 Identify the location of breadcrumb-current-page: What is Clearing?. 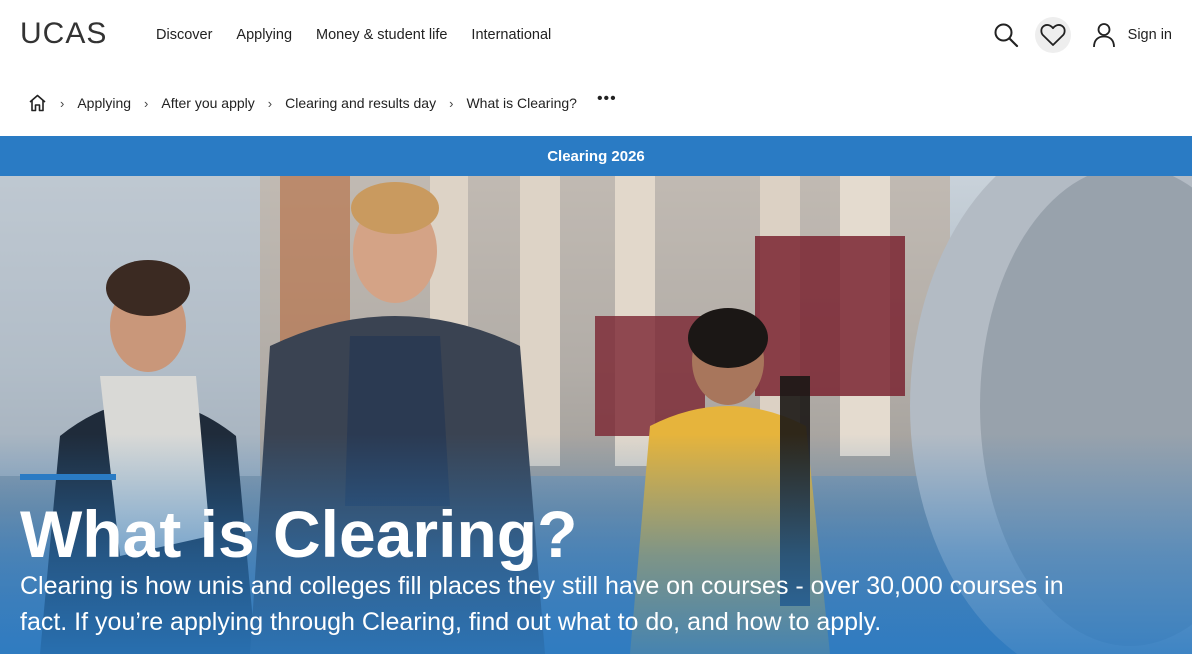
(521, 103).